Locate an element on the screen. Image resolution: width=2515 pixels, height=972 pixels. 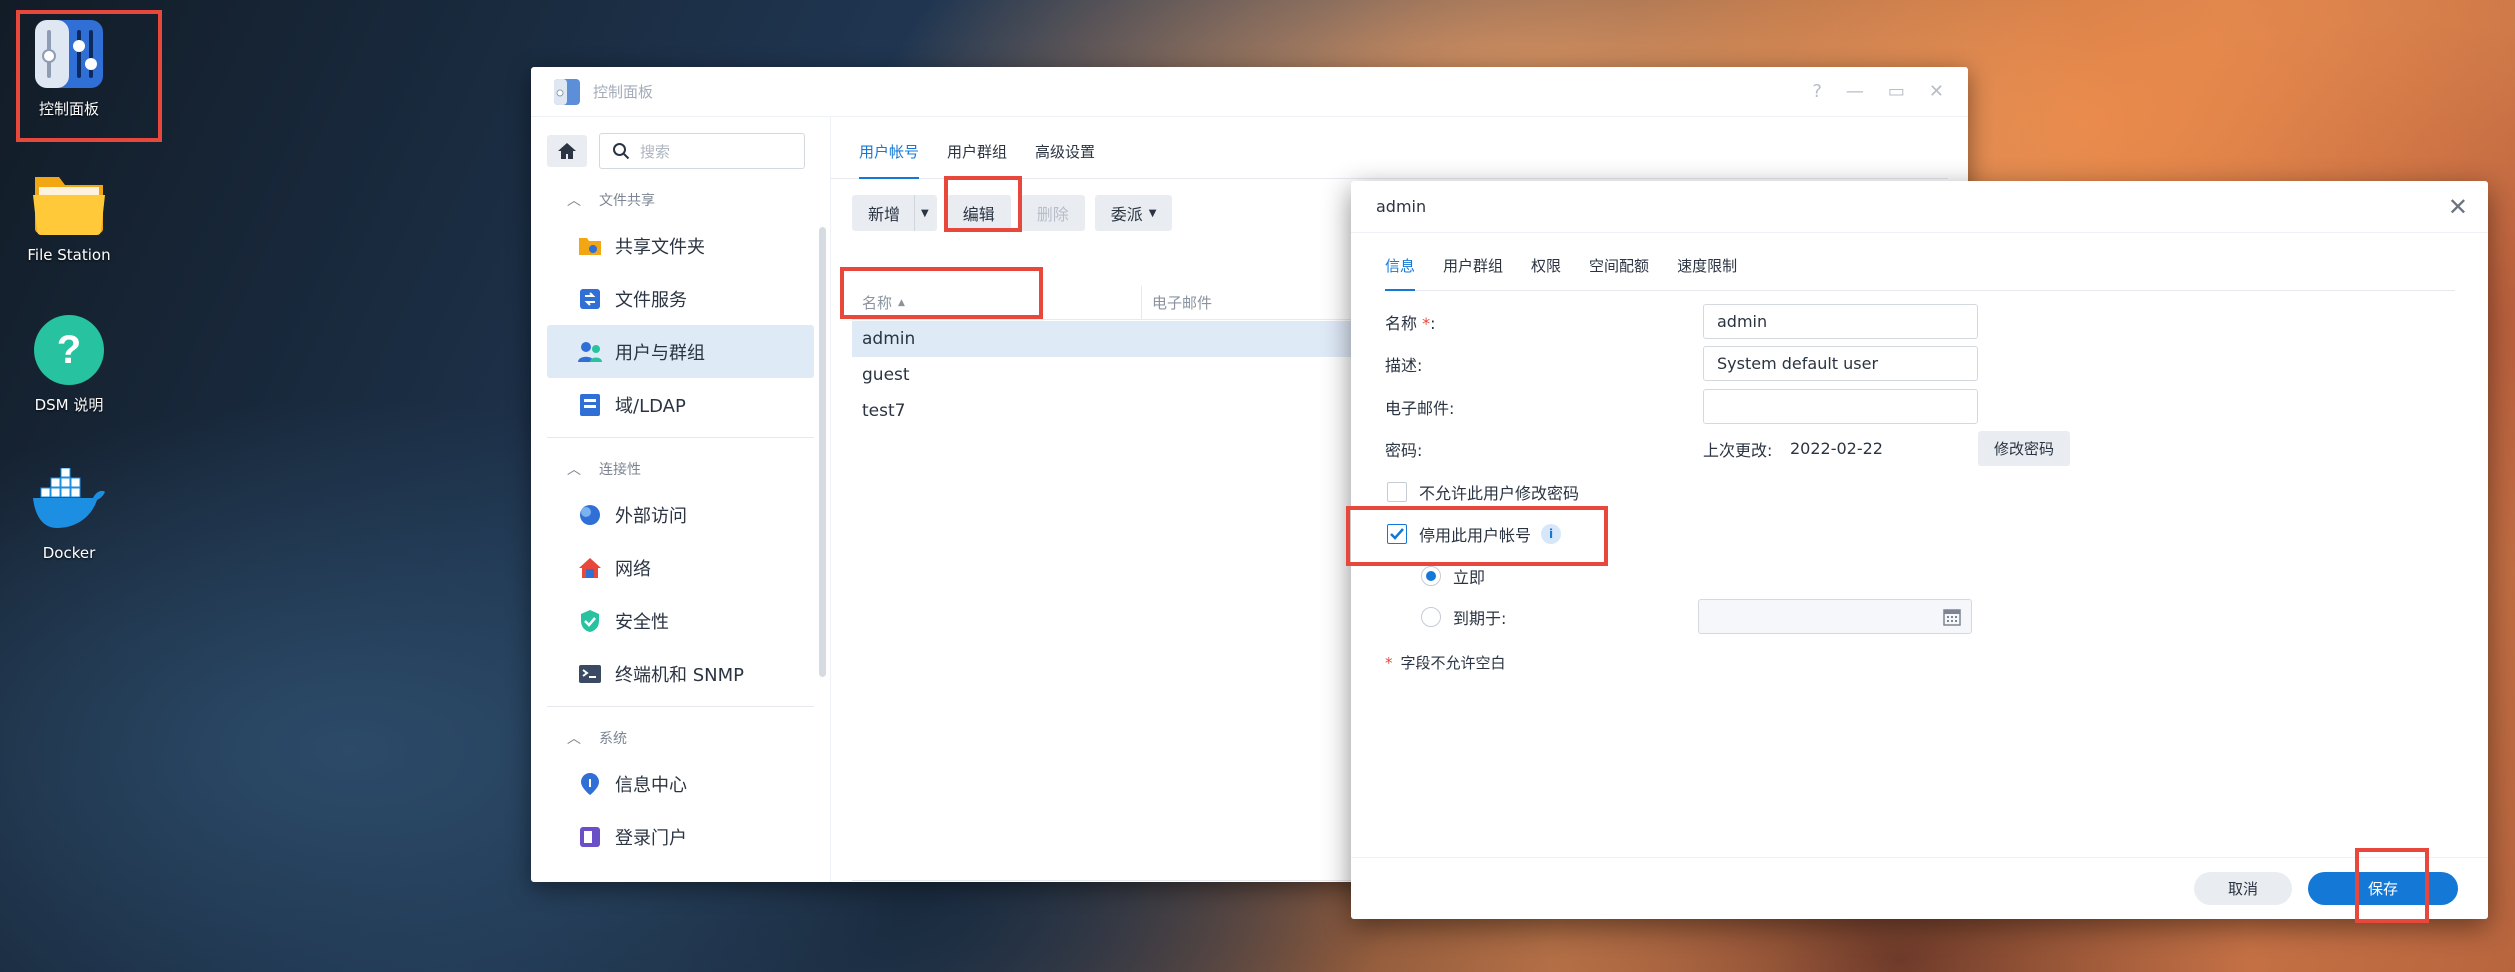
calendar-icon is located at coordinates (1952, 617).